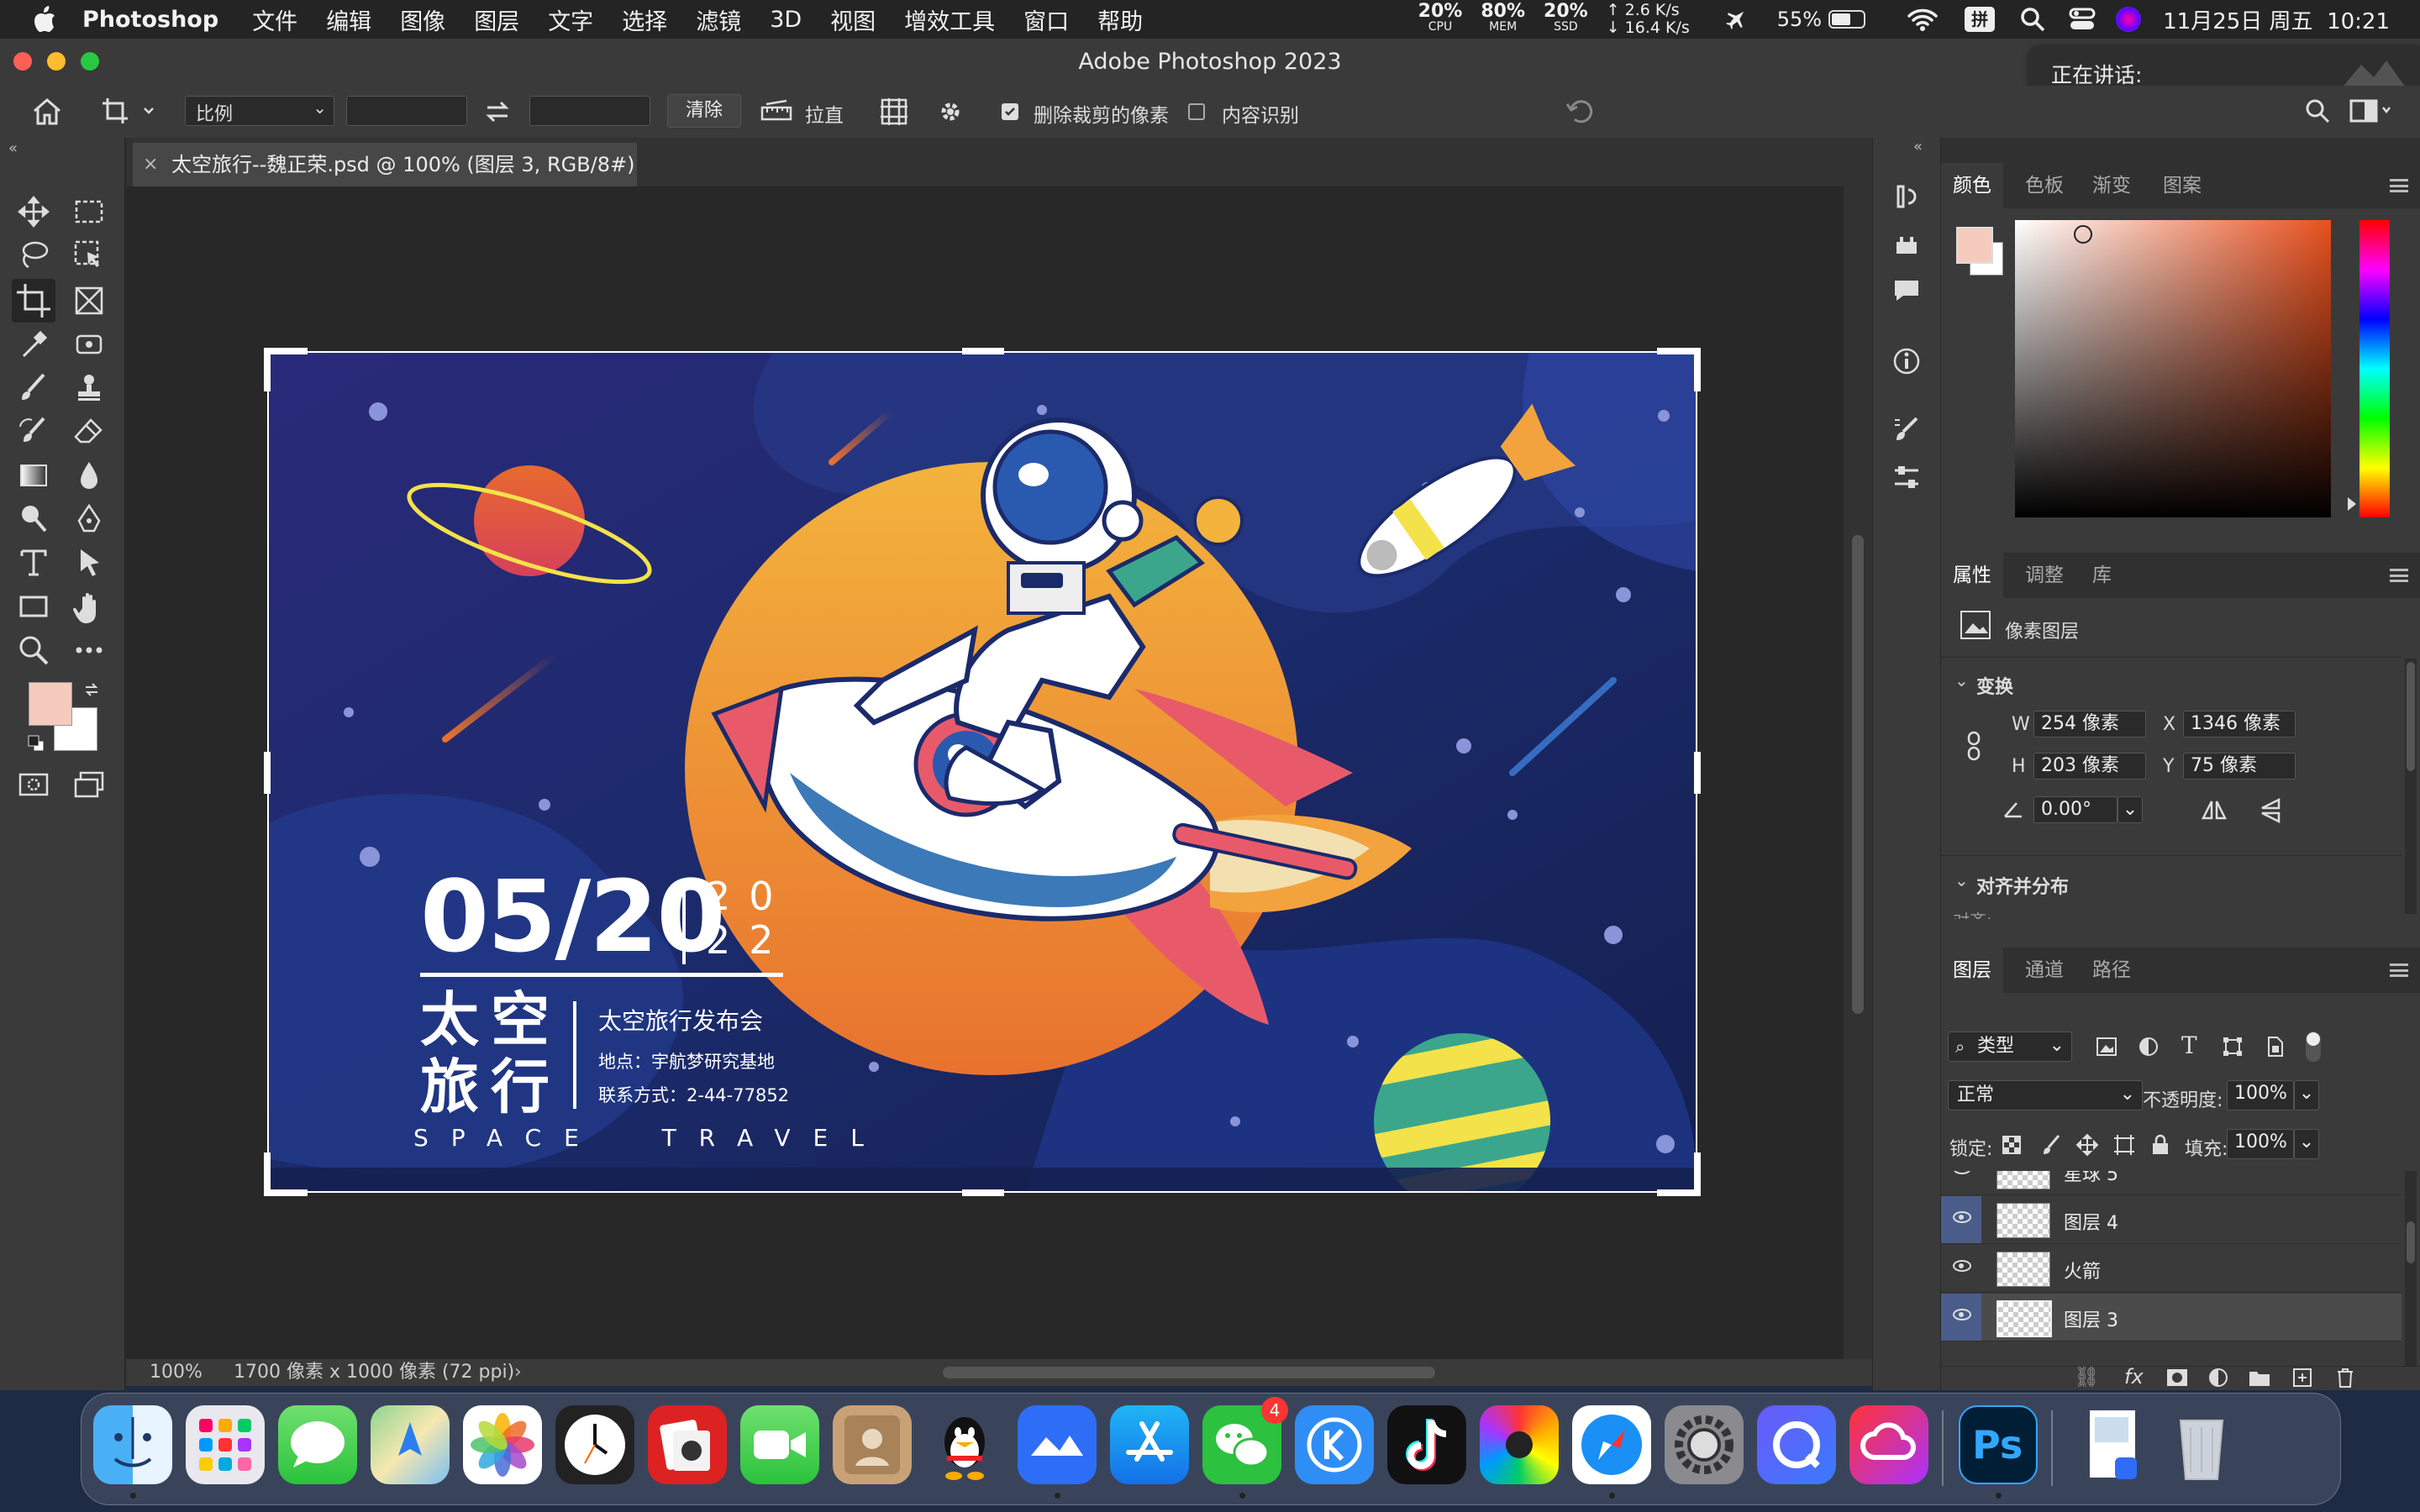  Describe the element at coordinates (1858, 772) in the screenshot. I see `vertical-scrollbar` at that location.